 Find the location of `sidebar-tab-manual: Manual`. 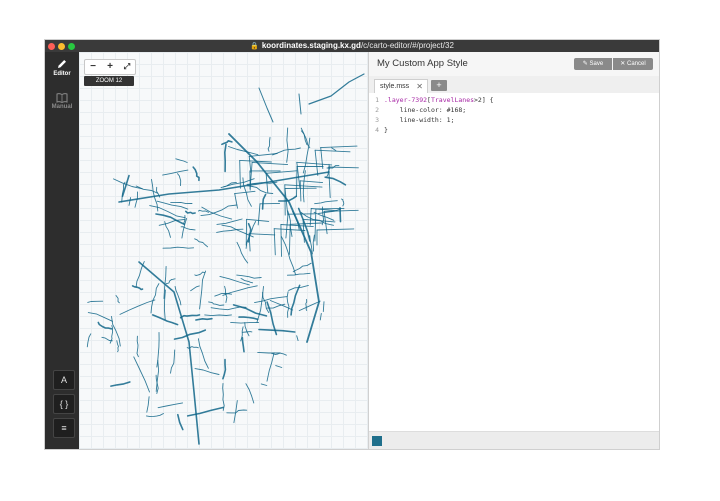

sidebar-tab-manual: Manual is located at coordinates (62, 103).